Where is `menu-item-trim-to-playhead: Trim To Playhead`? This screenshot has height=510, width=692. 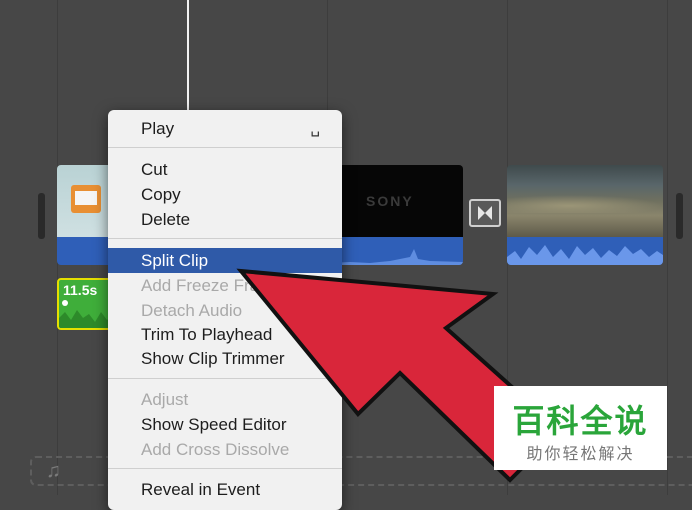
menu-item-trim-to-playhead: Trim To Playhead is located at coordinates (225, 334).